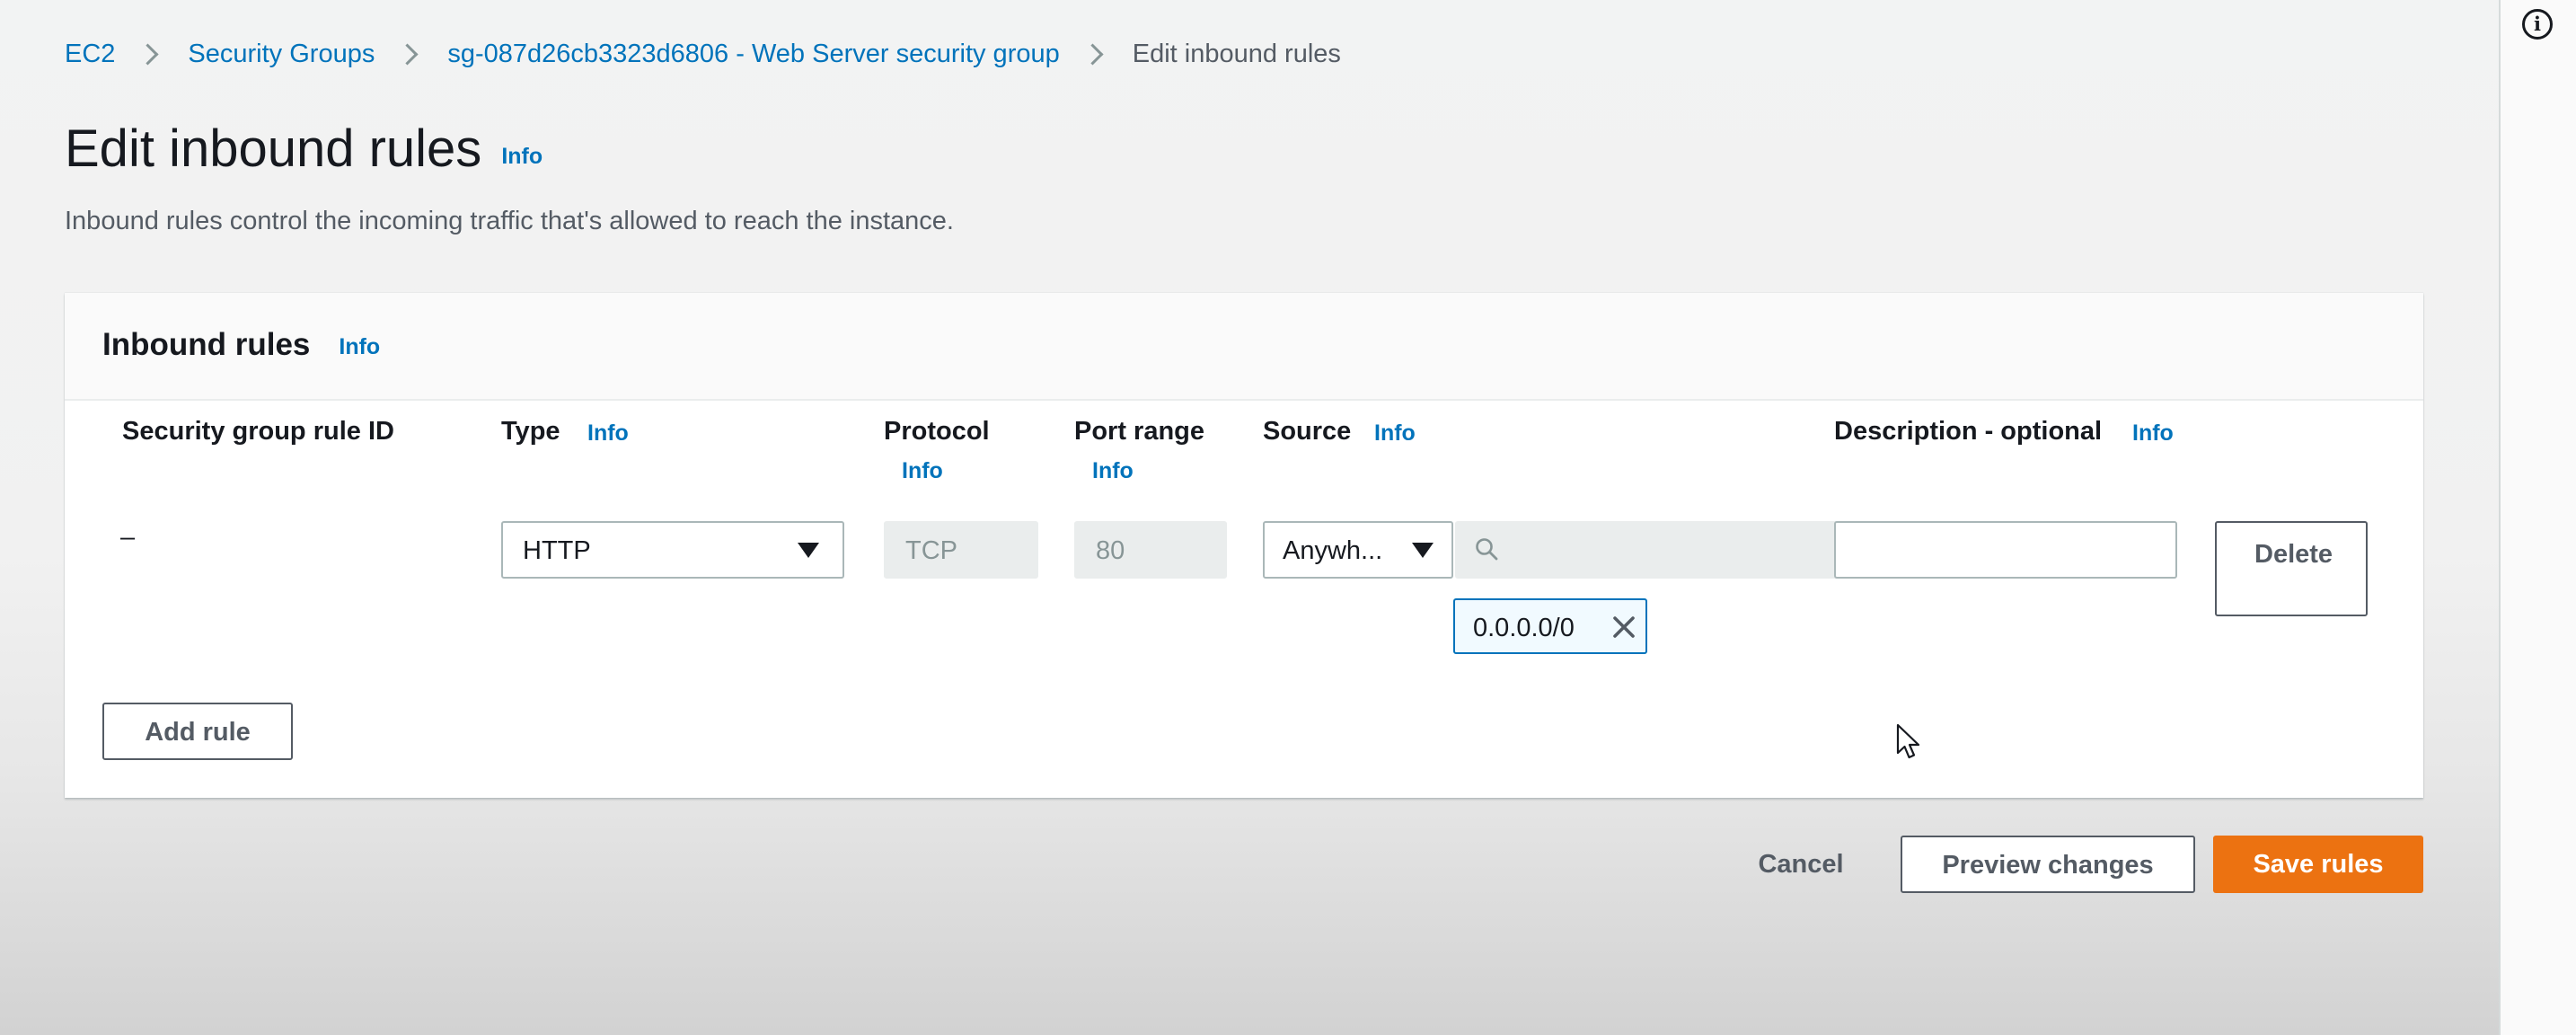  I want to click on close-icon, so click(1624, 627).